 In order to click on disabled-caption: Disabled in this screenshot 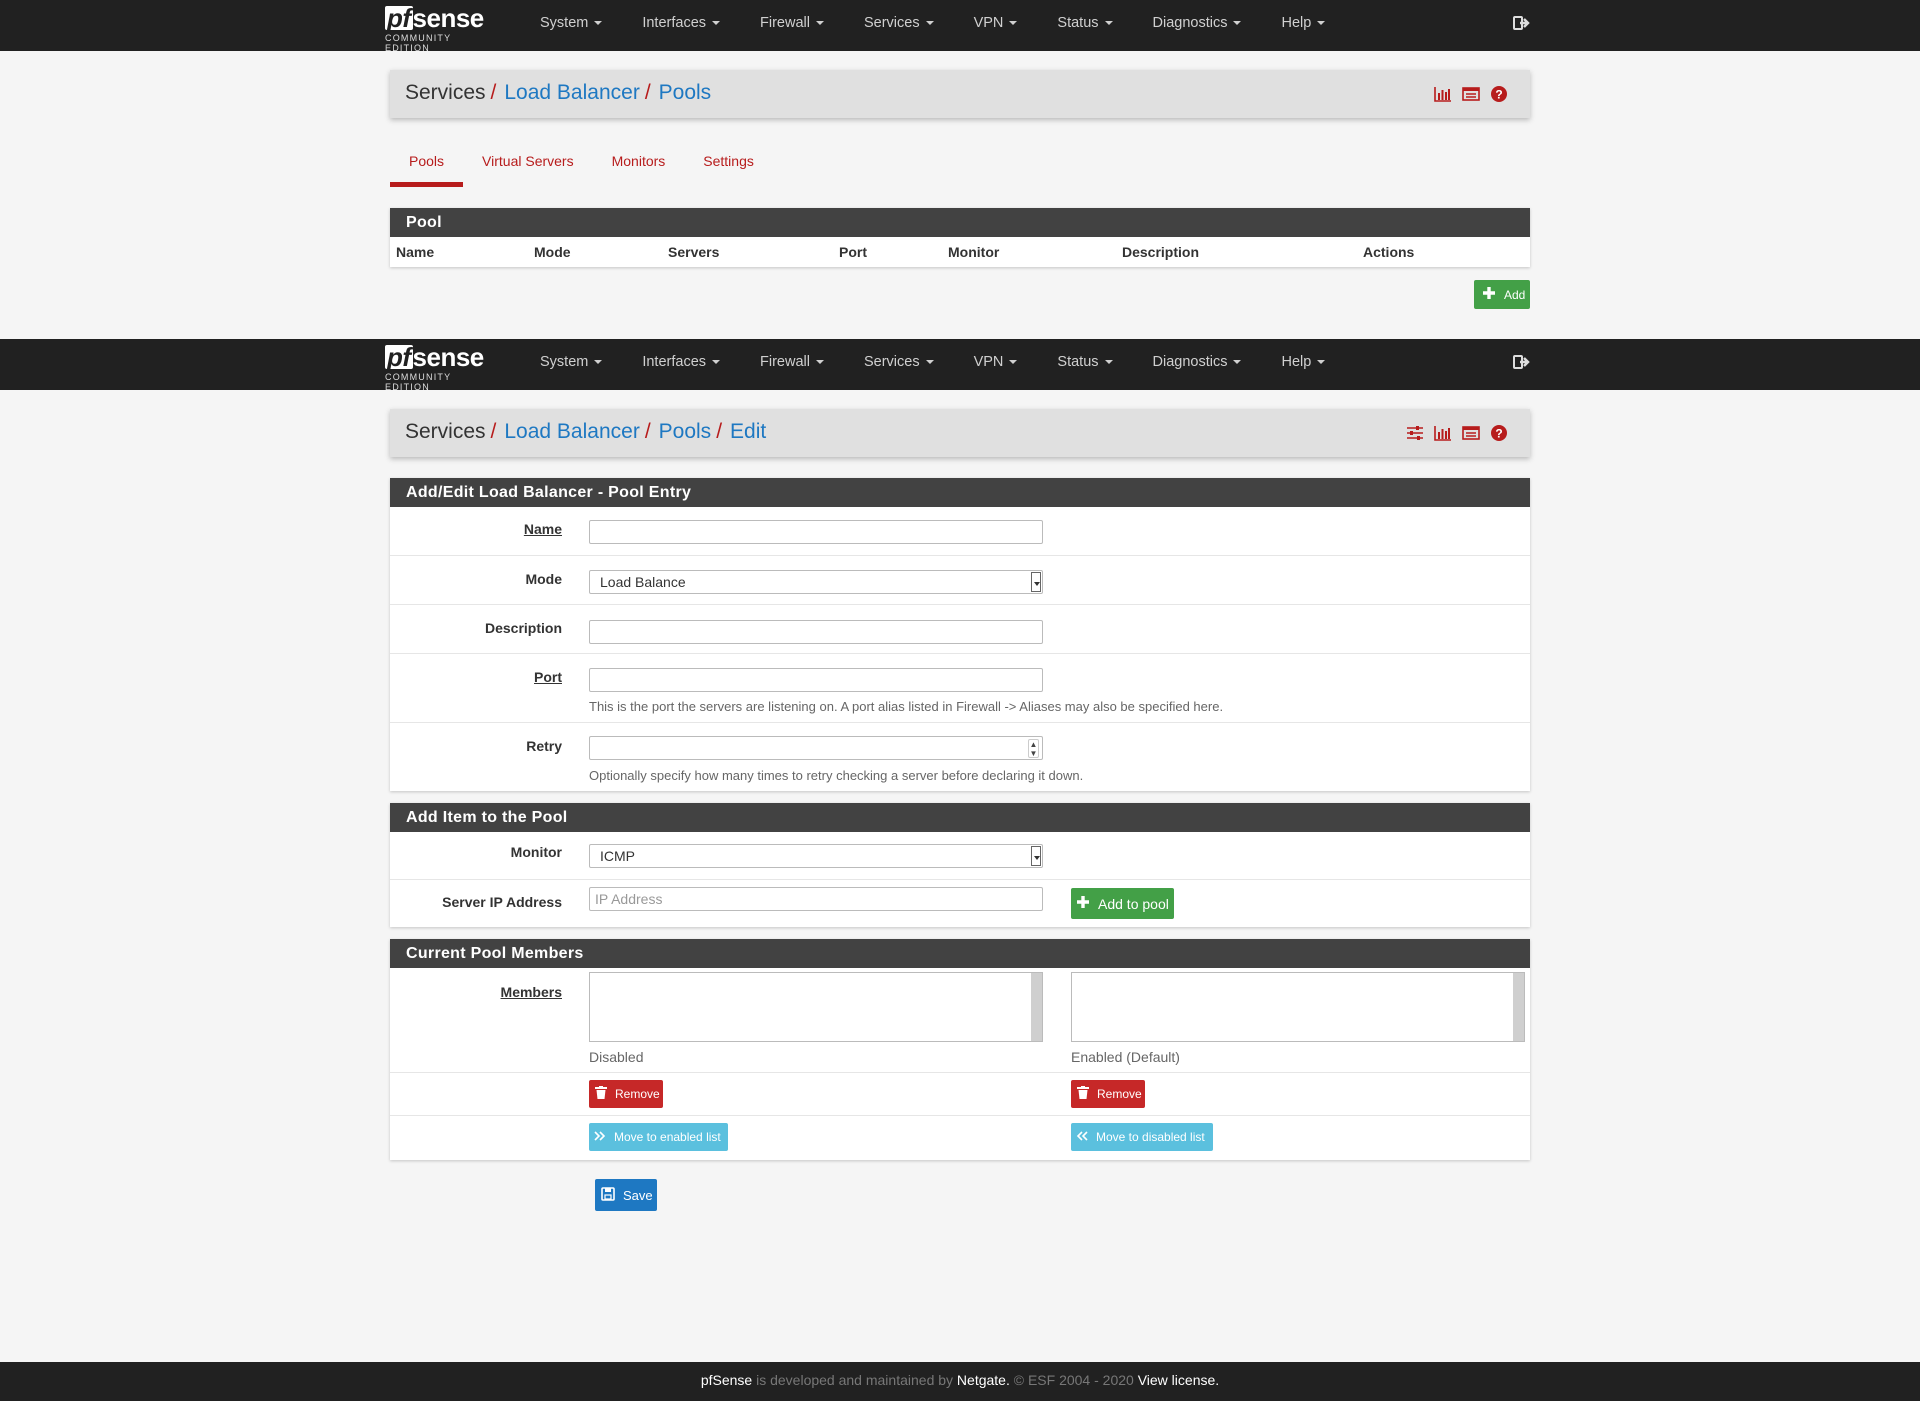, I will do `click(616, 1057)`.